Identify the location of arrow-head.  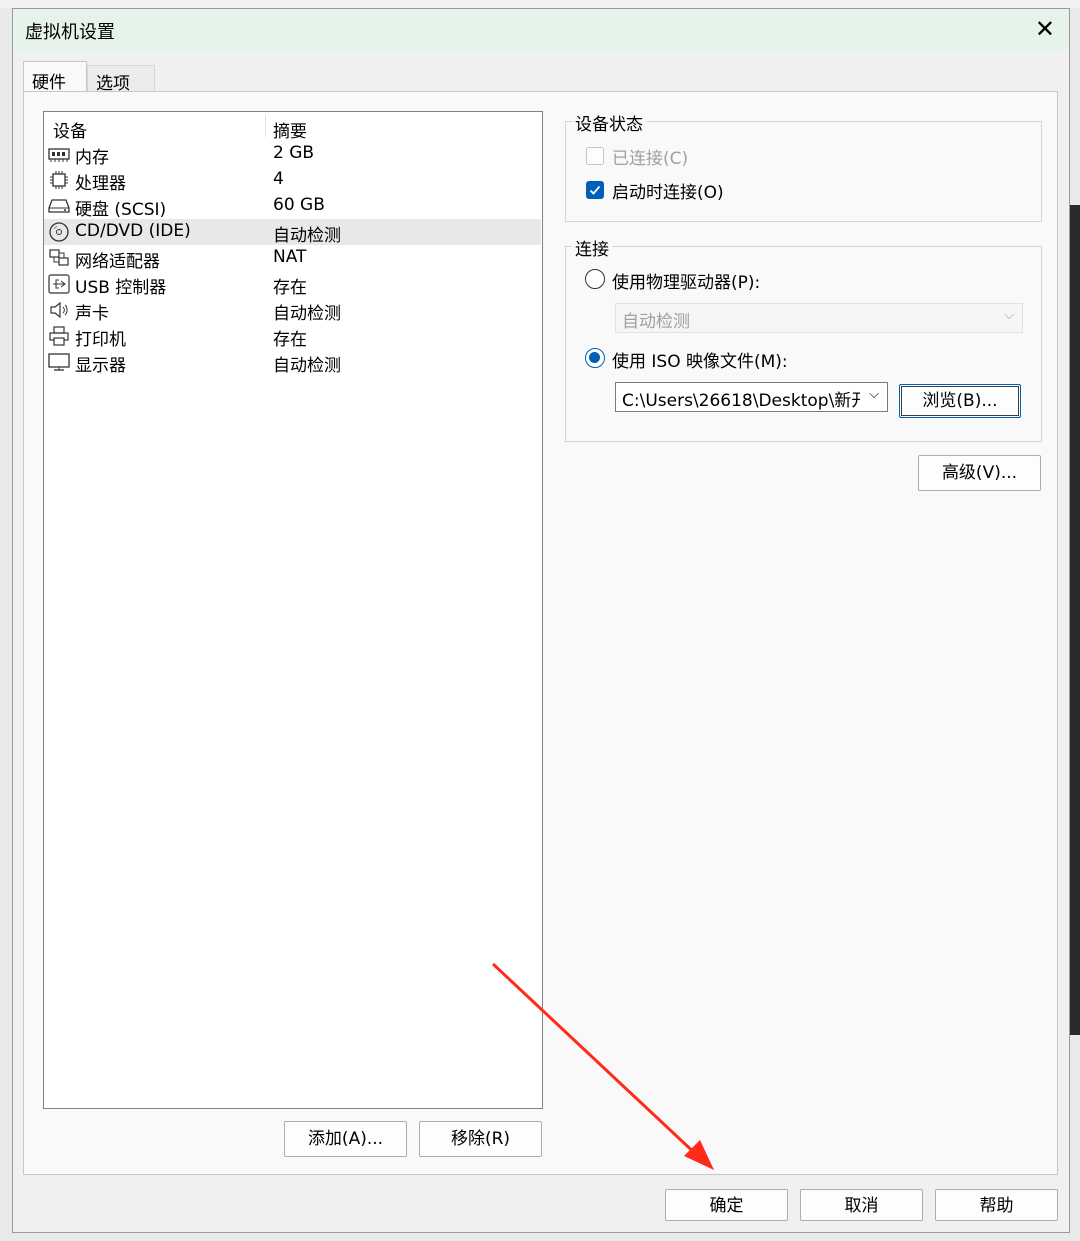
(699, 1155).